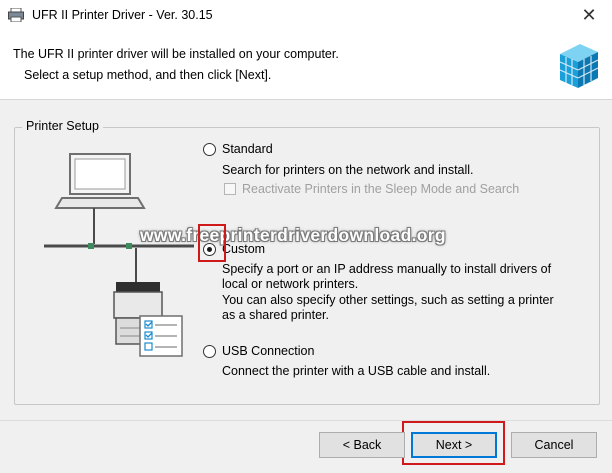 Image resolution: width=612 pixels, height=473 pixels. Describe the element at coordinates (454, 445) in the screenshot. I see `next-button: Next >` at that location.